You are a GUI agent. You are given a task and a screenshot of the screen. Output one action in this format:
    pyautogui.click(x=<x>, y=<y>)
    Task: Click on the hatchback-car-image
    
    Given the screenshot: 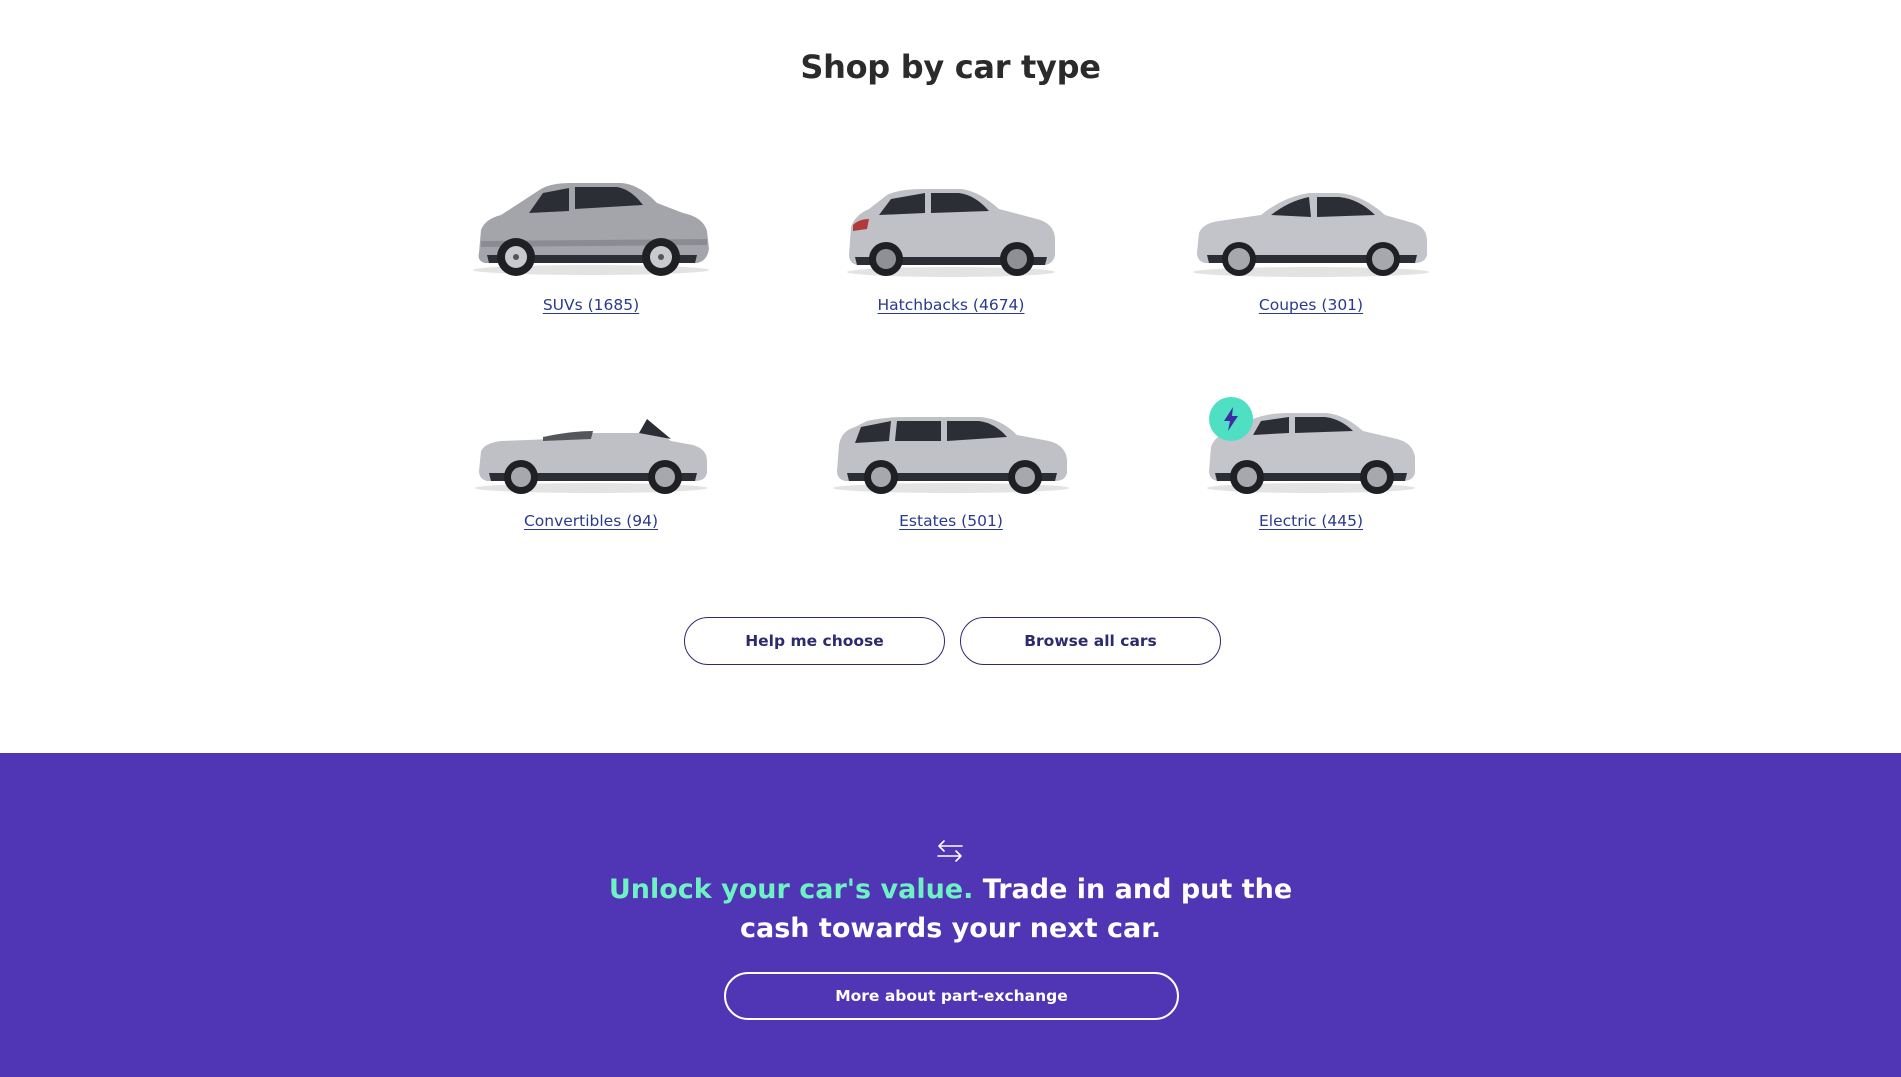 What is the action you would take?
    pyautogui.click(x=951, y=230)
    